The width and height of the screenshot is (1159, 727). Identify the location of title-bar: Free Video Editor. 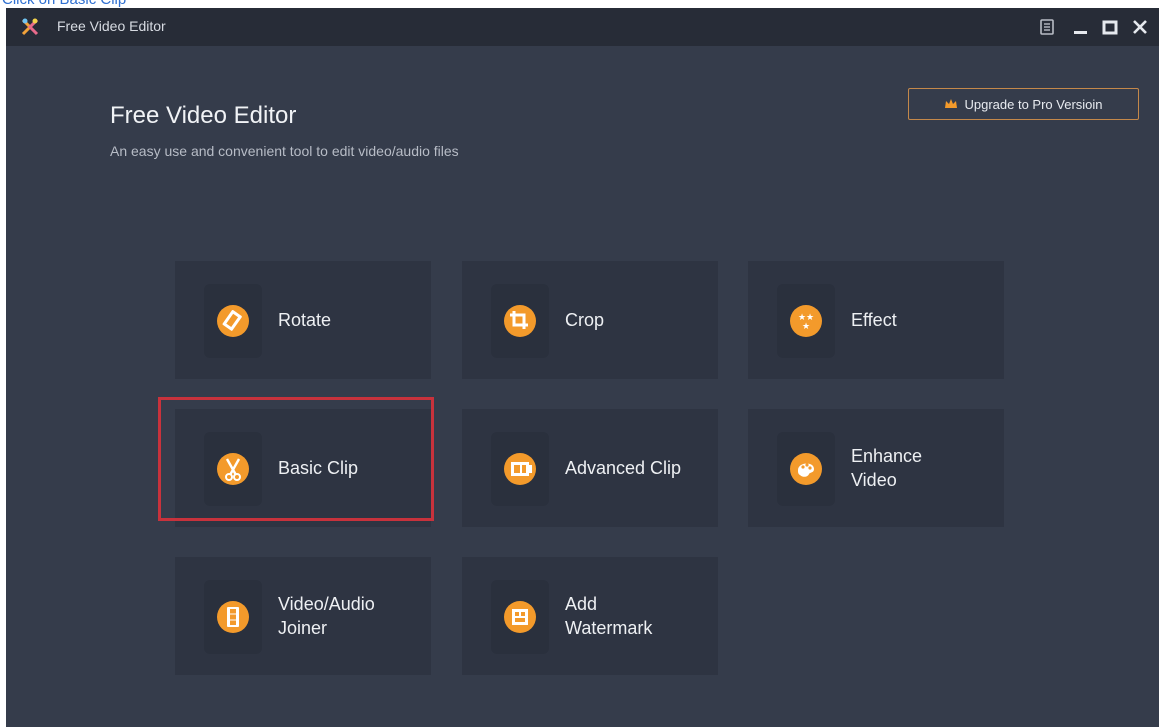
(582, 27).